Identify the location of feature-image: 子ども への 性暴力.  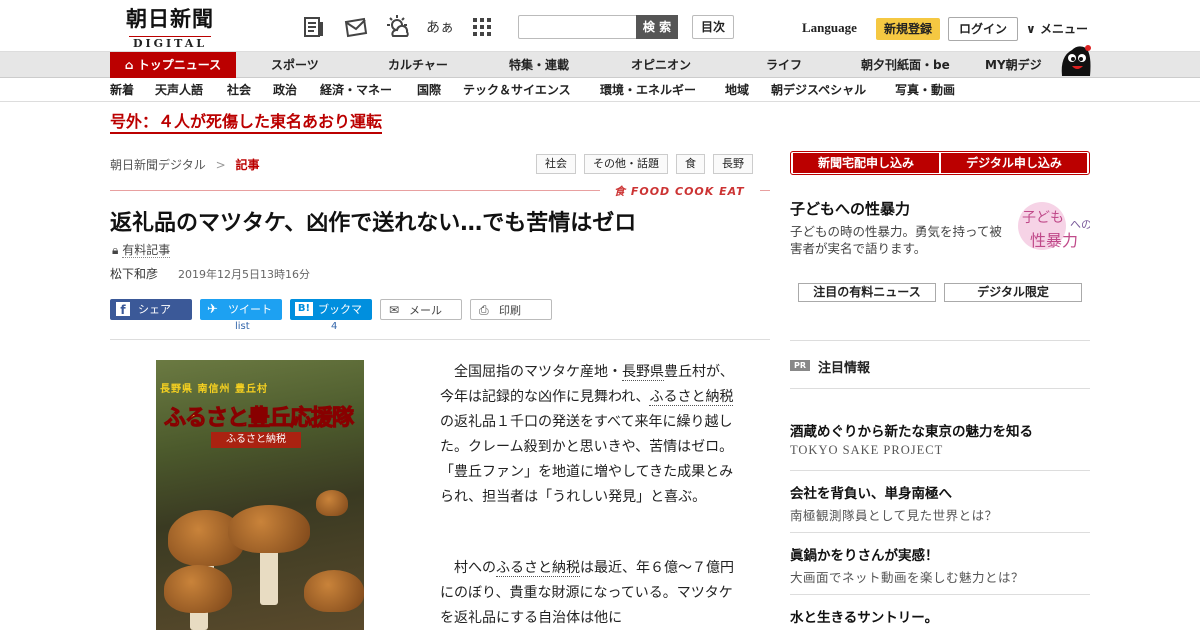
(1050, 228).